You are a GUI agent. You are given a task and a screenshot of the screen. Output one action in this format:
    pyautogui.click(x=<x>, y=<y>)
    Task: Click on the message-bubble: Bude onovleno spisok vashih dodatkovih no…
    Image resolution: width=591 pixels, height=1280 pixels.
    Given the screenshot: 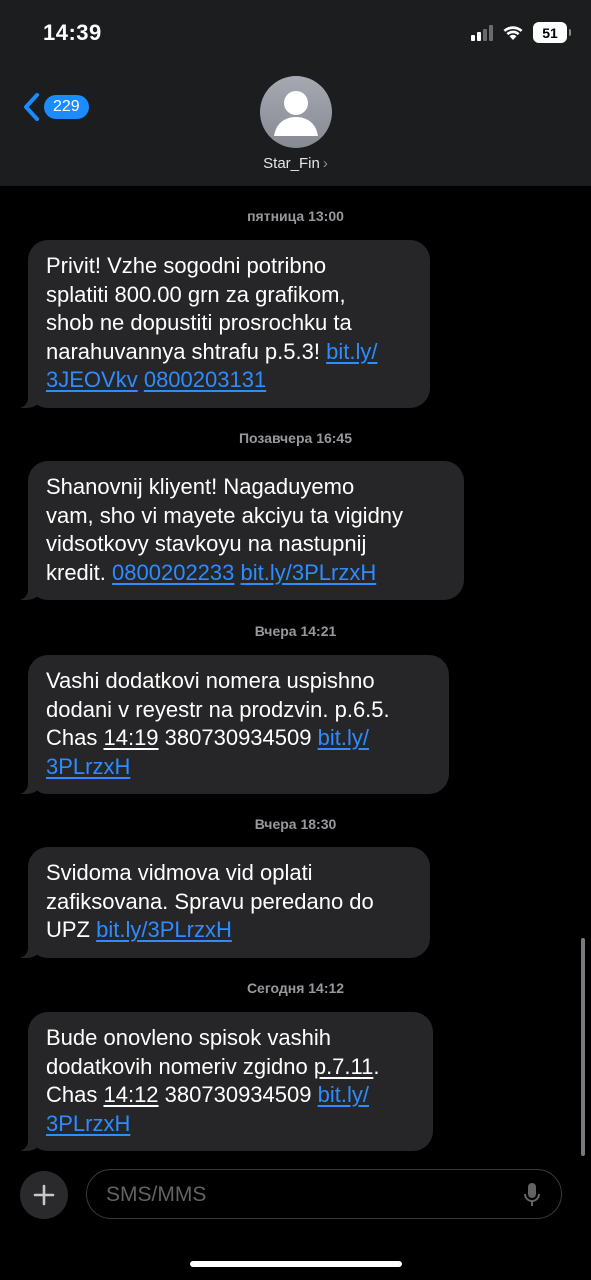 What is the action you would take?
    pyautogui.click(x=225, y=1081)
    